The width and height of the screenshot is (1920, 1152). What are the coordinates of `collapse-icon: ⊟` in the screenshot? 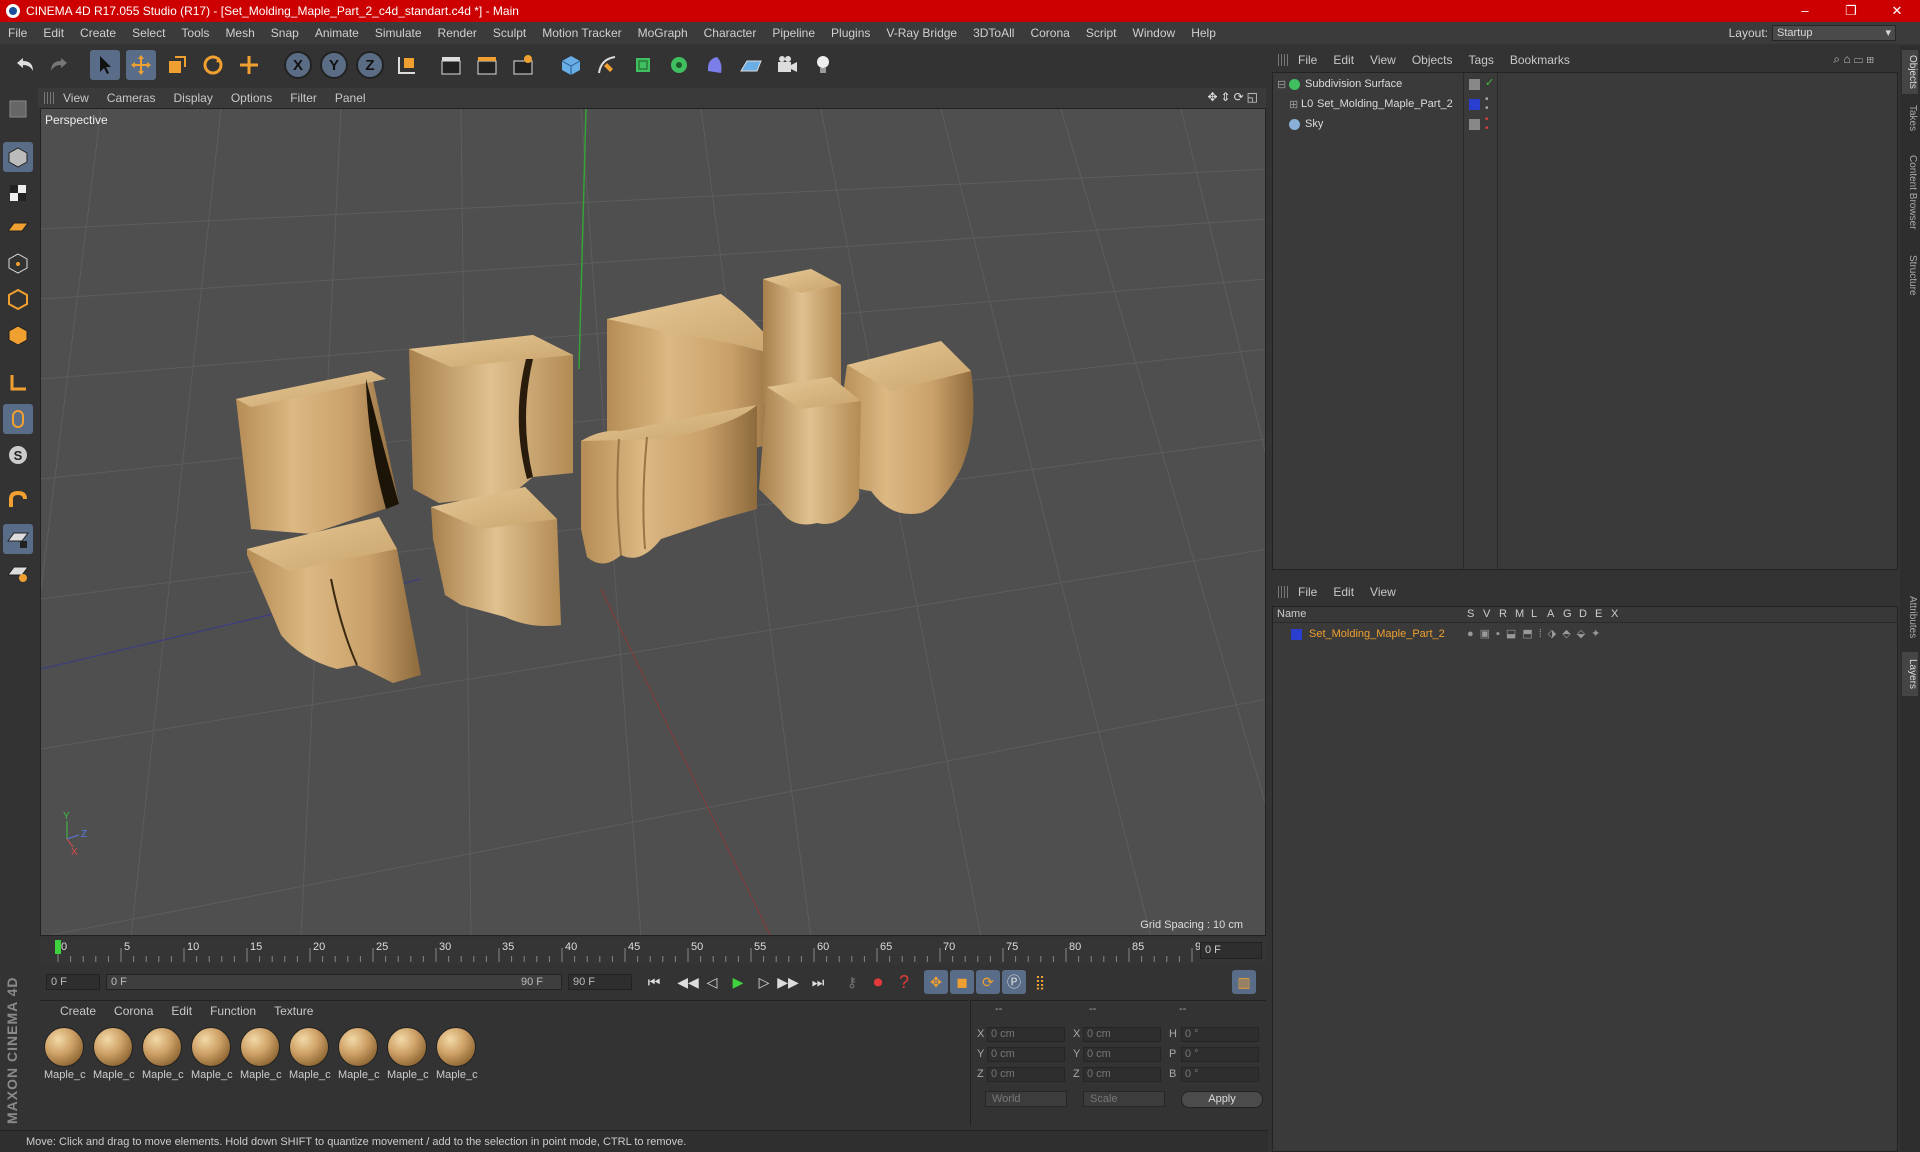 It's located at (1281, 84).